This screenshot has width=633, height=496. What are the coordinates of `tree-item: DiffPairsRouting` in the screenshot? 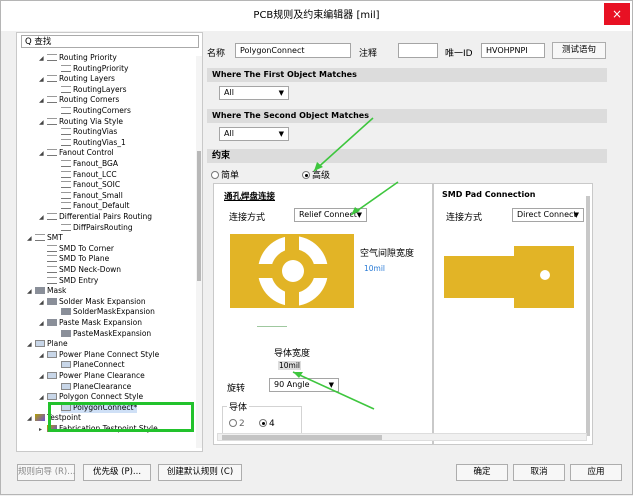 It's located at (97, 228).